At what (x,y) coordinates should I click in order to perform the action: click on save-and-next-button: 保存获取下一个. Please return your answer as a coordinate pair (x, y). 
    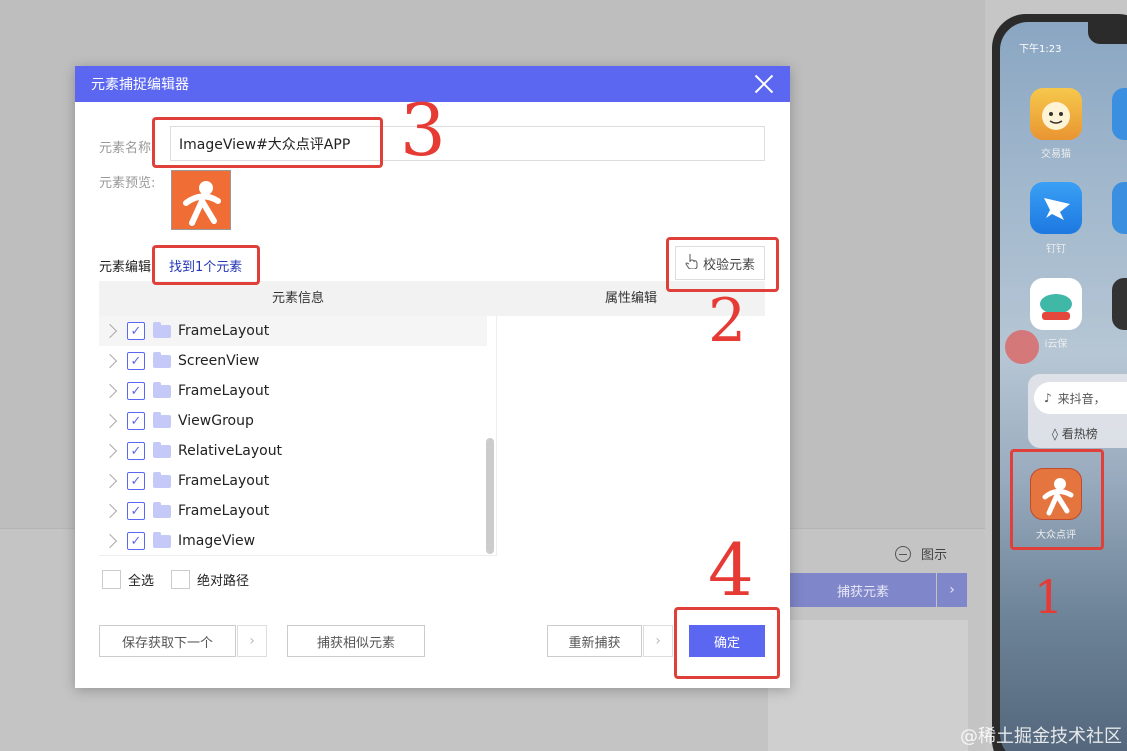
    Looking at the image, I should click on (167, 641).